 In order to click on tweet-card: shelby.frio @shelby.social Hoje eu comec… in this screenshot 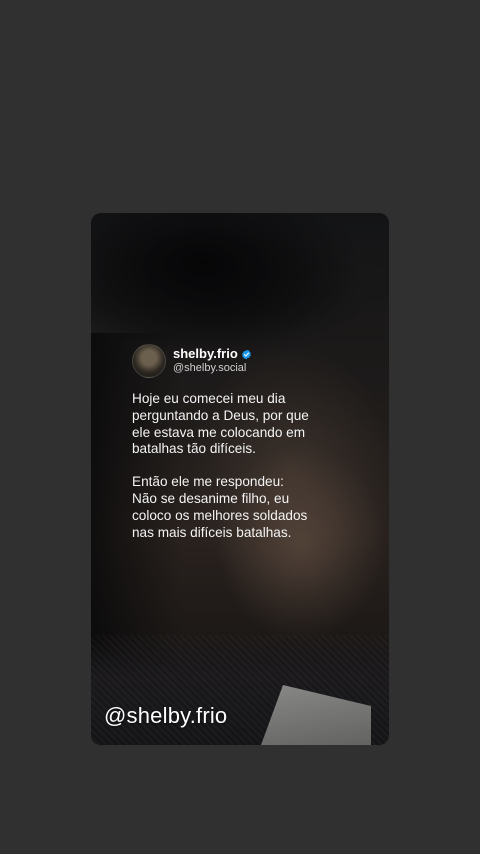, I will do `click(252, 442)`.